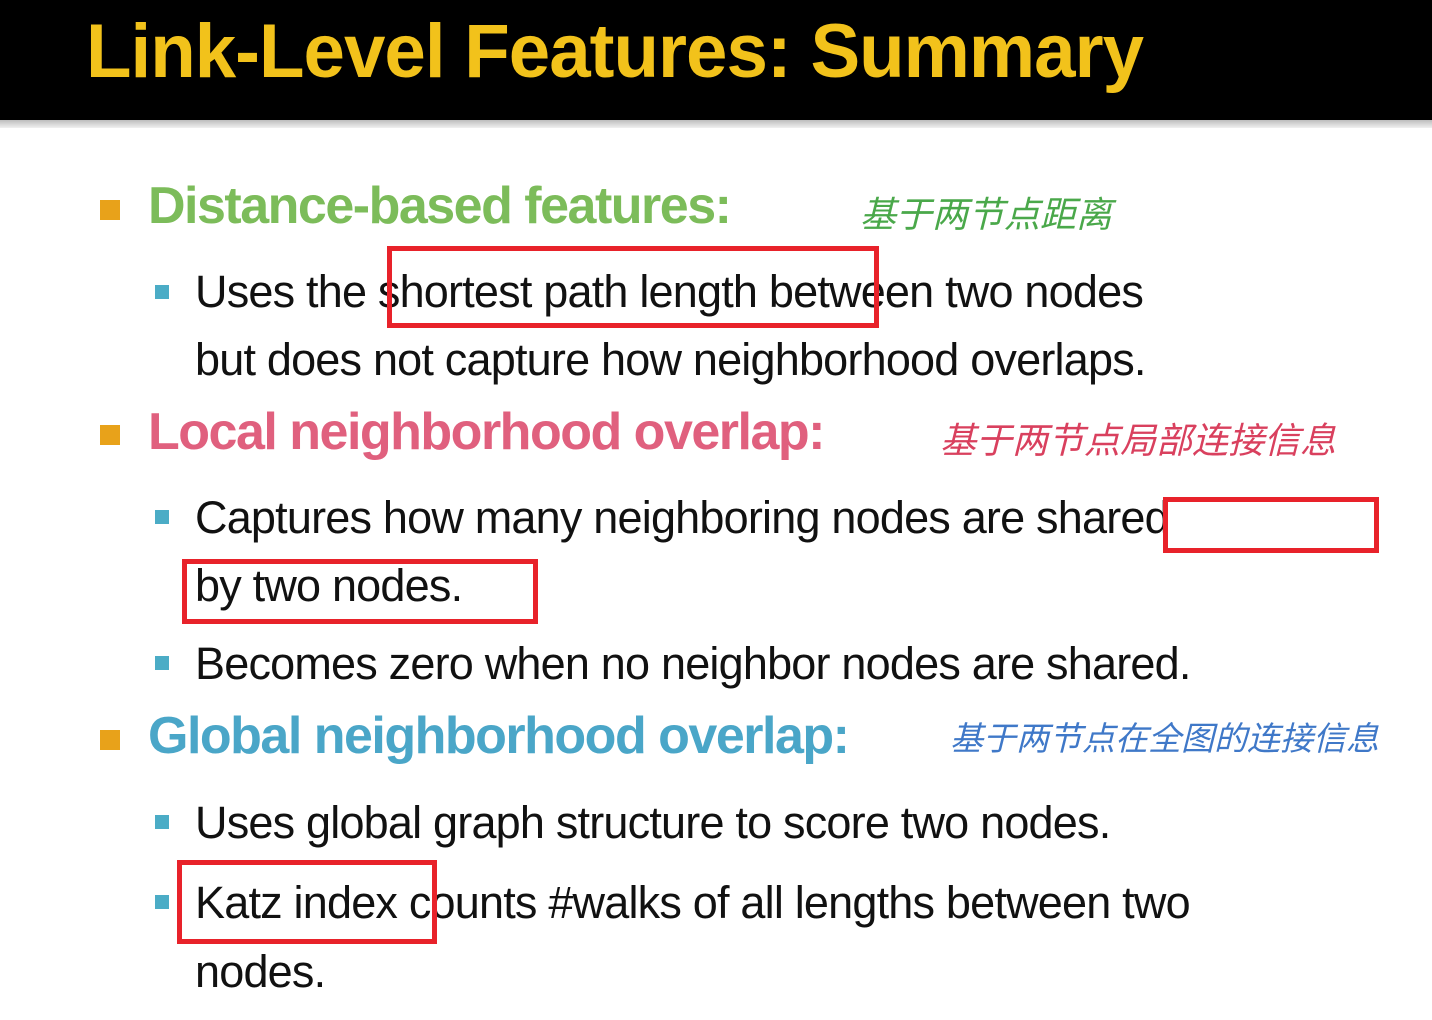 This screenshot has height=1020, width=1432. I want to click on note-local: 基于两节点局部连接信息, so click(1138, 441).